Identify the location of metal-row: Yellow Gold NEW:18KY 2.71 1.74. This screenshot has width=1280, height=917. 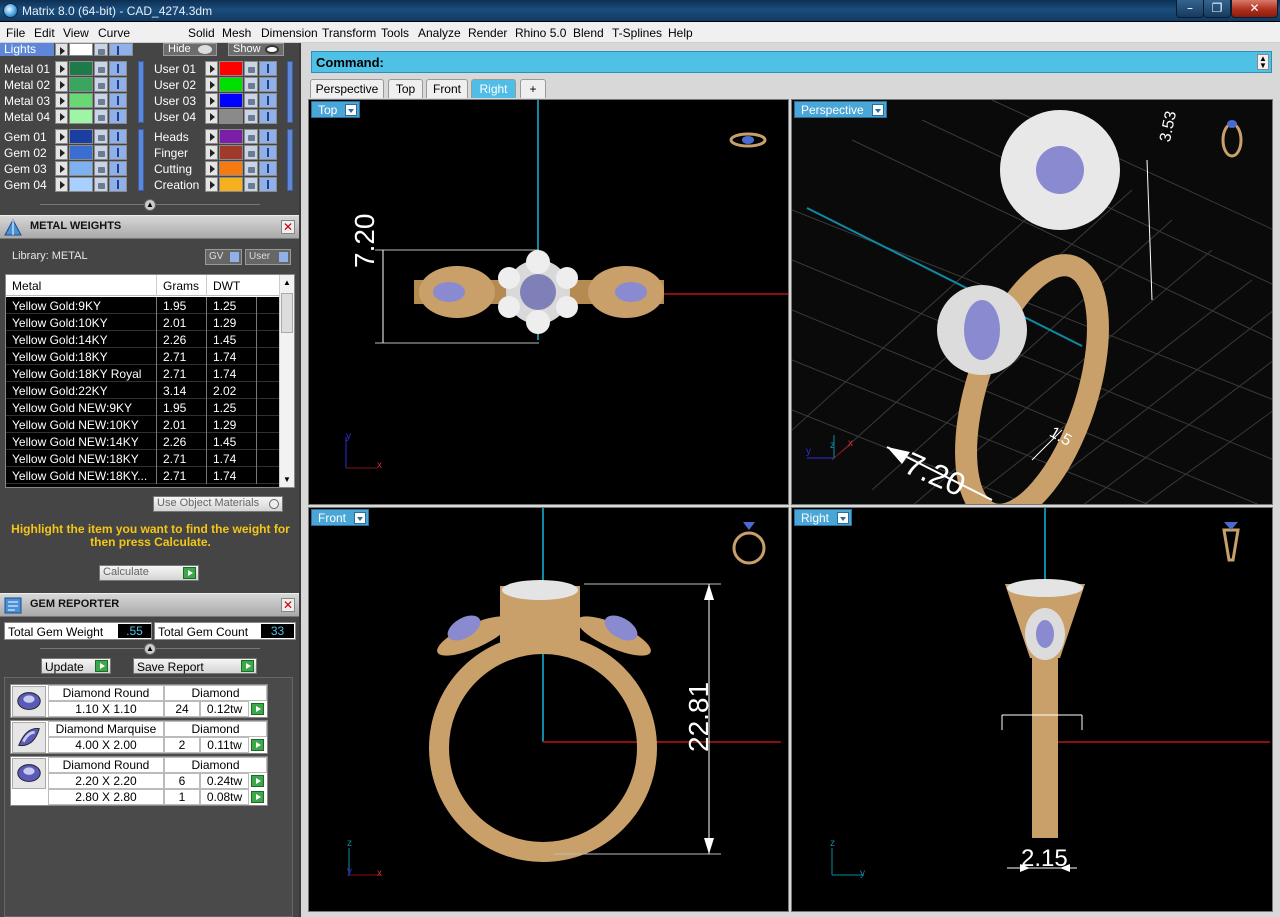
(143, 458).